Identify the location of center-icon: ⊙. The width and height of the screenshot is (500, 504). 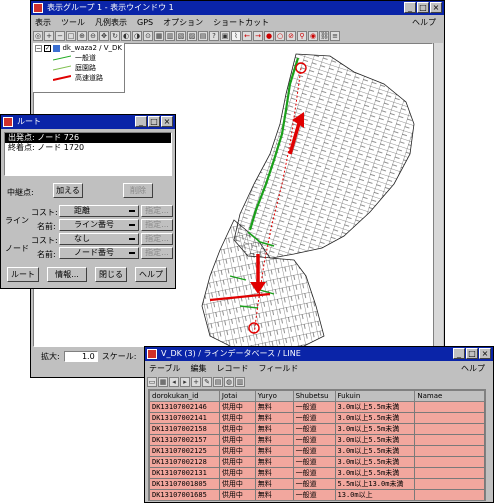
(148, 36).